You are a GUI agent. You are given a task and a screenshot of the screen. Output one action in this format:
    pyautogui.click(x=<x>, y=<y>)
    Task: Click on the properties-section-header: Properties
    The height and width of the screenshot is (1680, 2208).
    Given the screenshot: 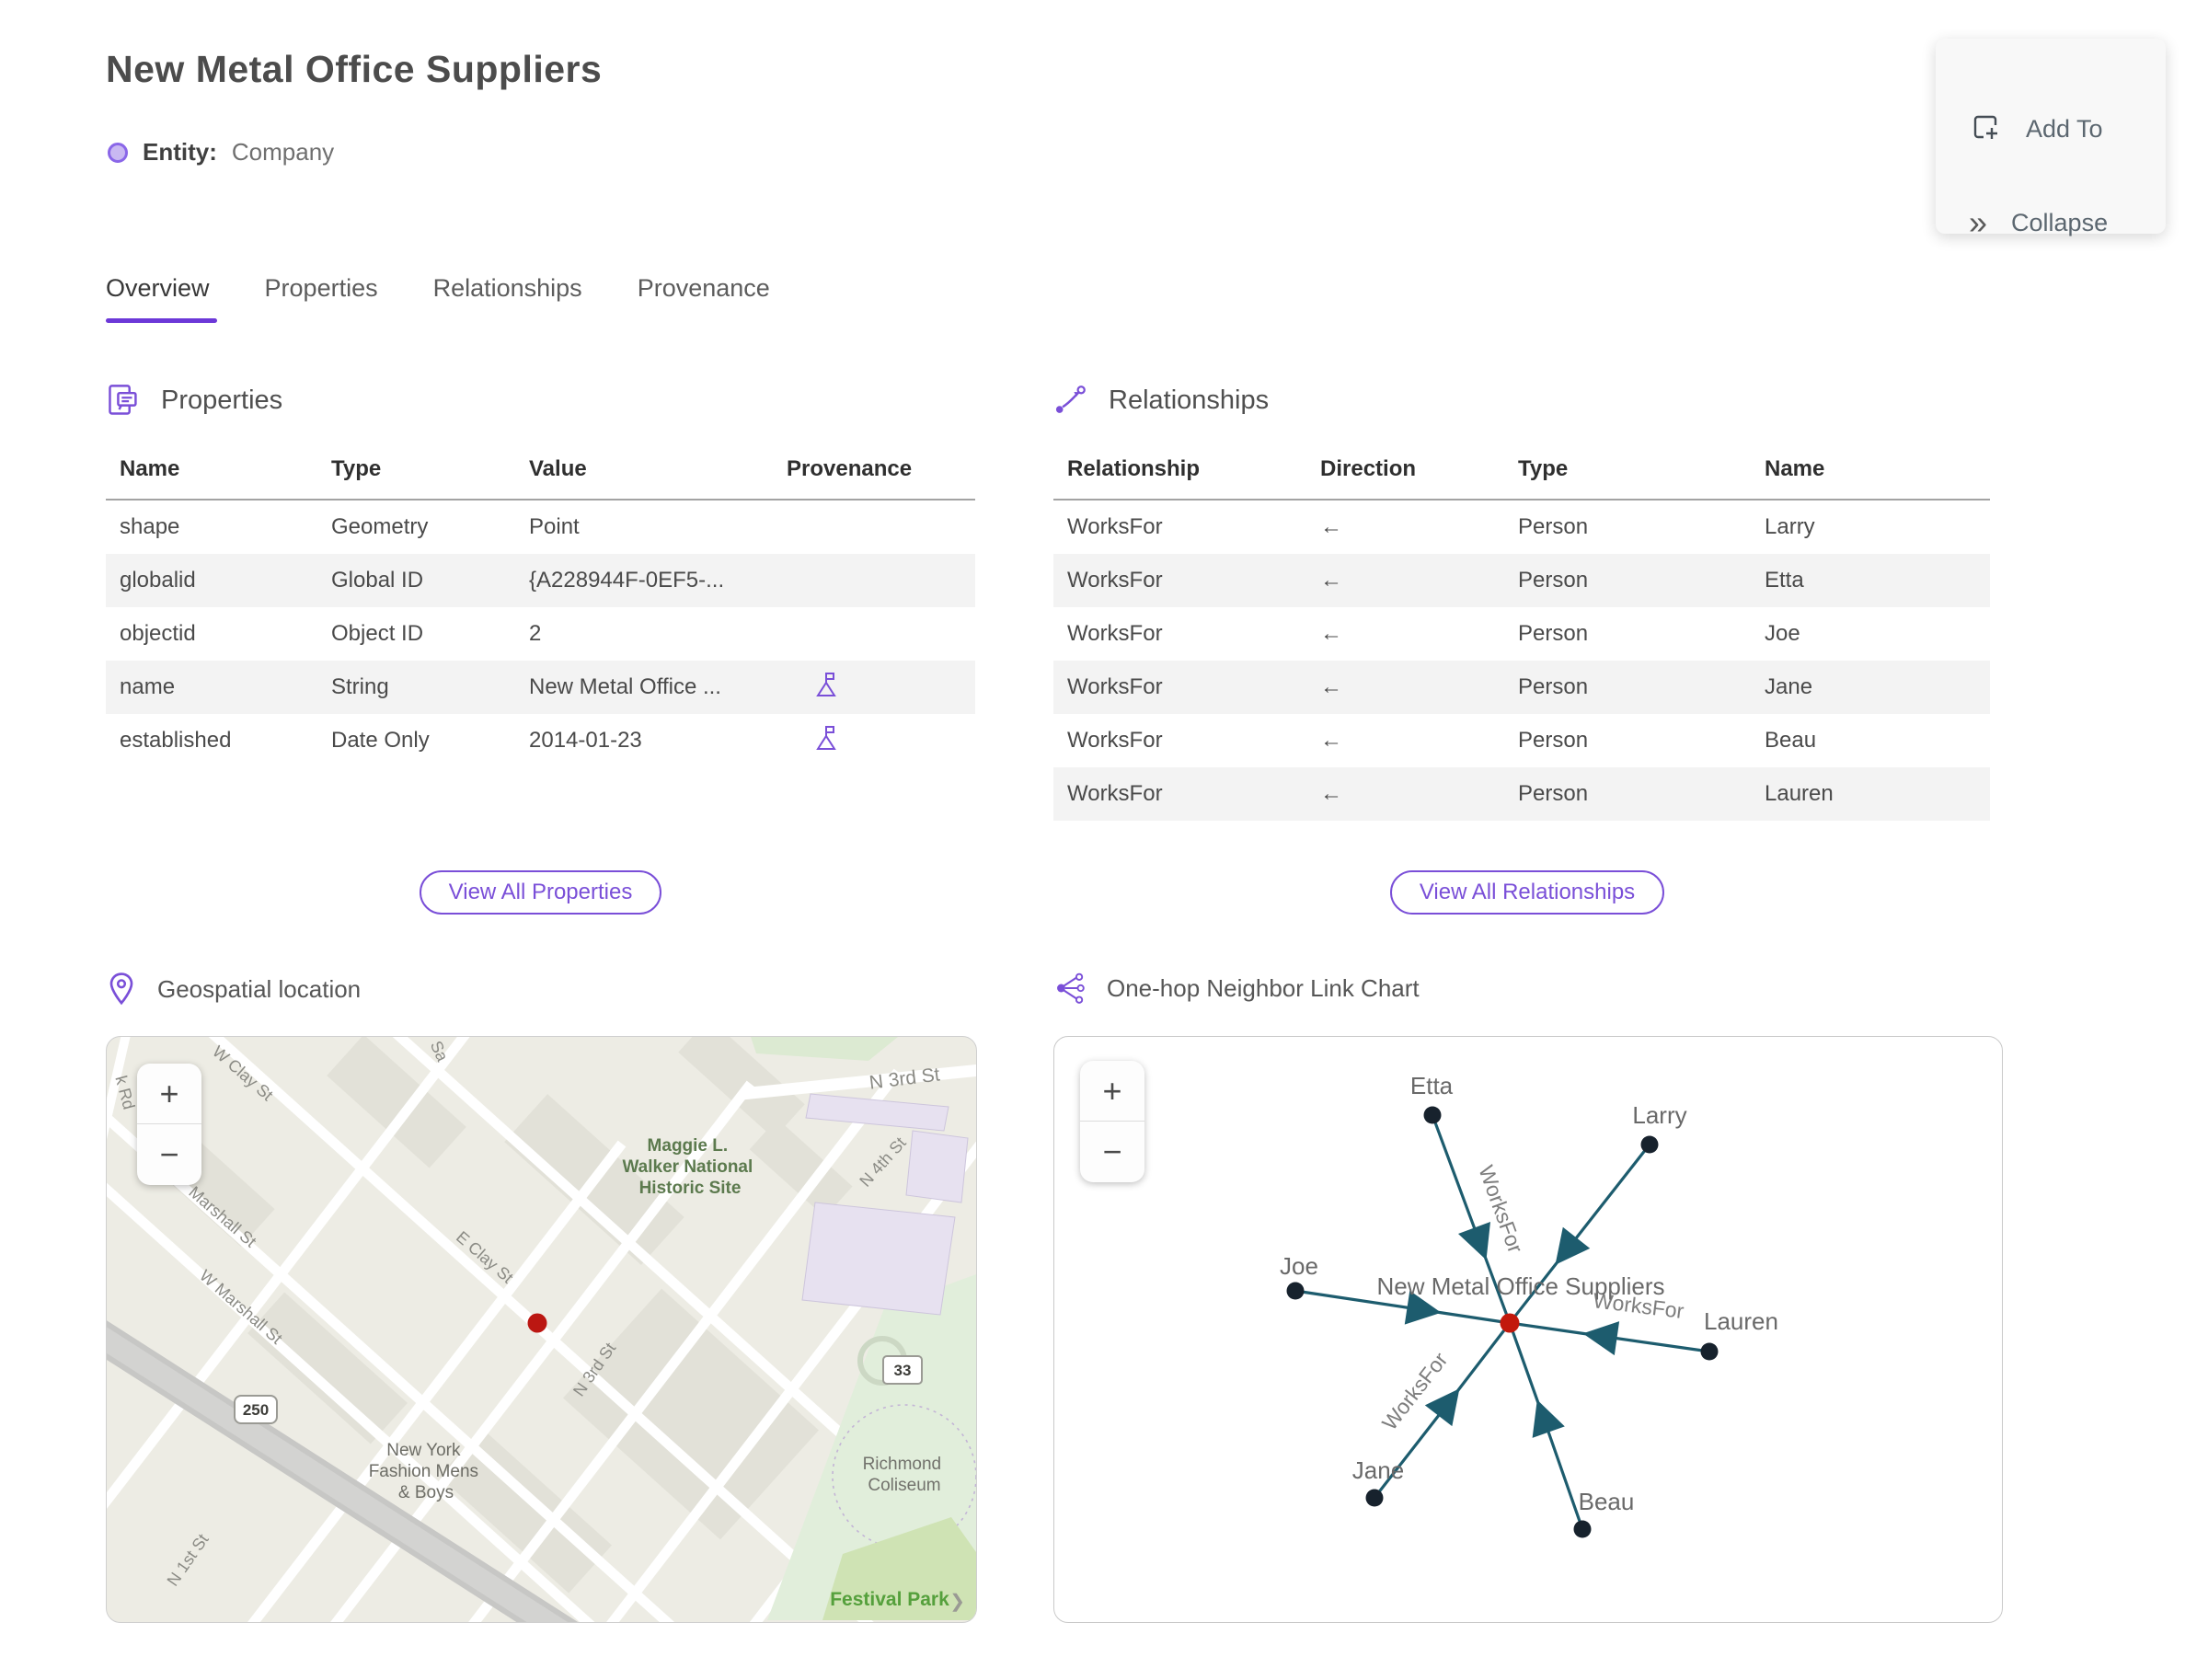 What is the action you would take?
    pyautogui.click(x=194, y=400)
    